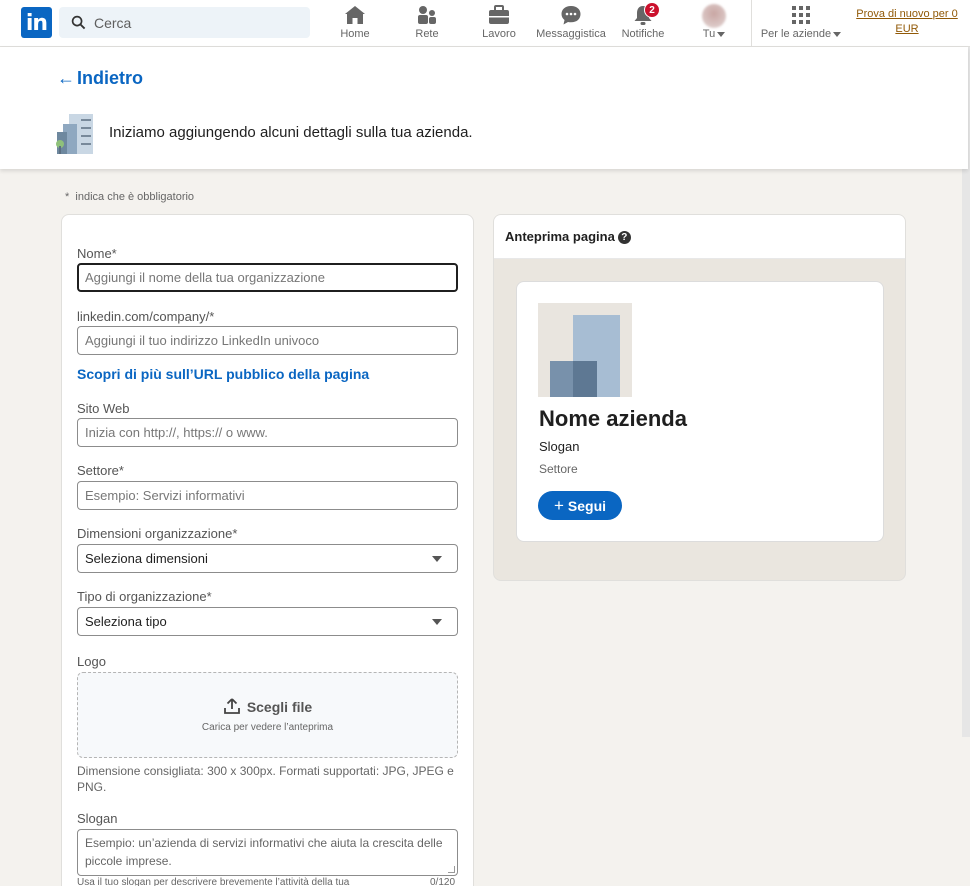 This screenshot has height=886, width=970. What do you see at coordinates (74, 134) in the screenshot?
I see `company-building-icon` at bounding box center [74, 134].